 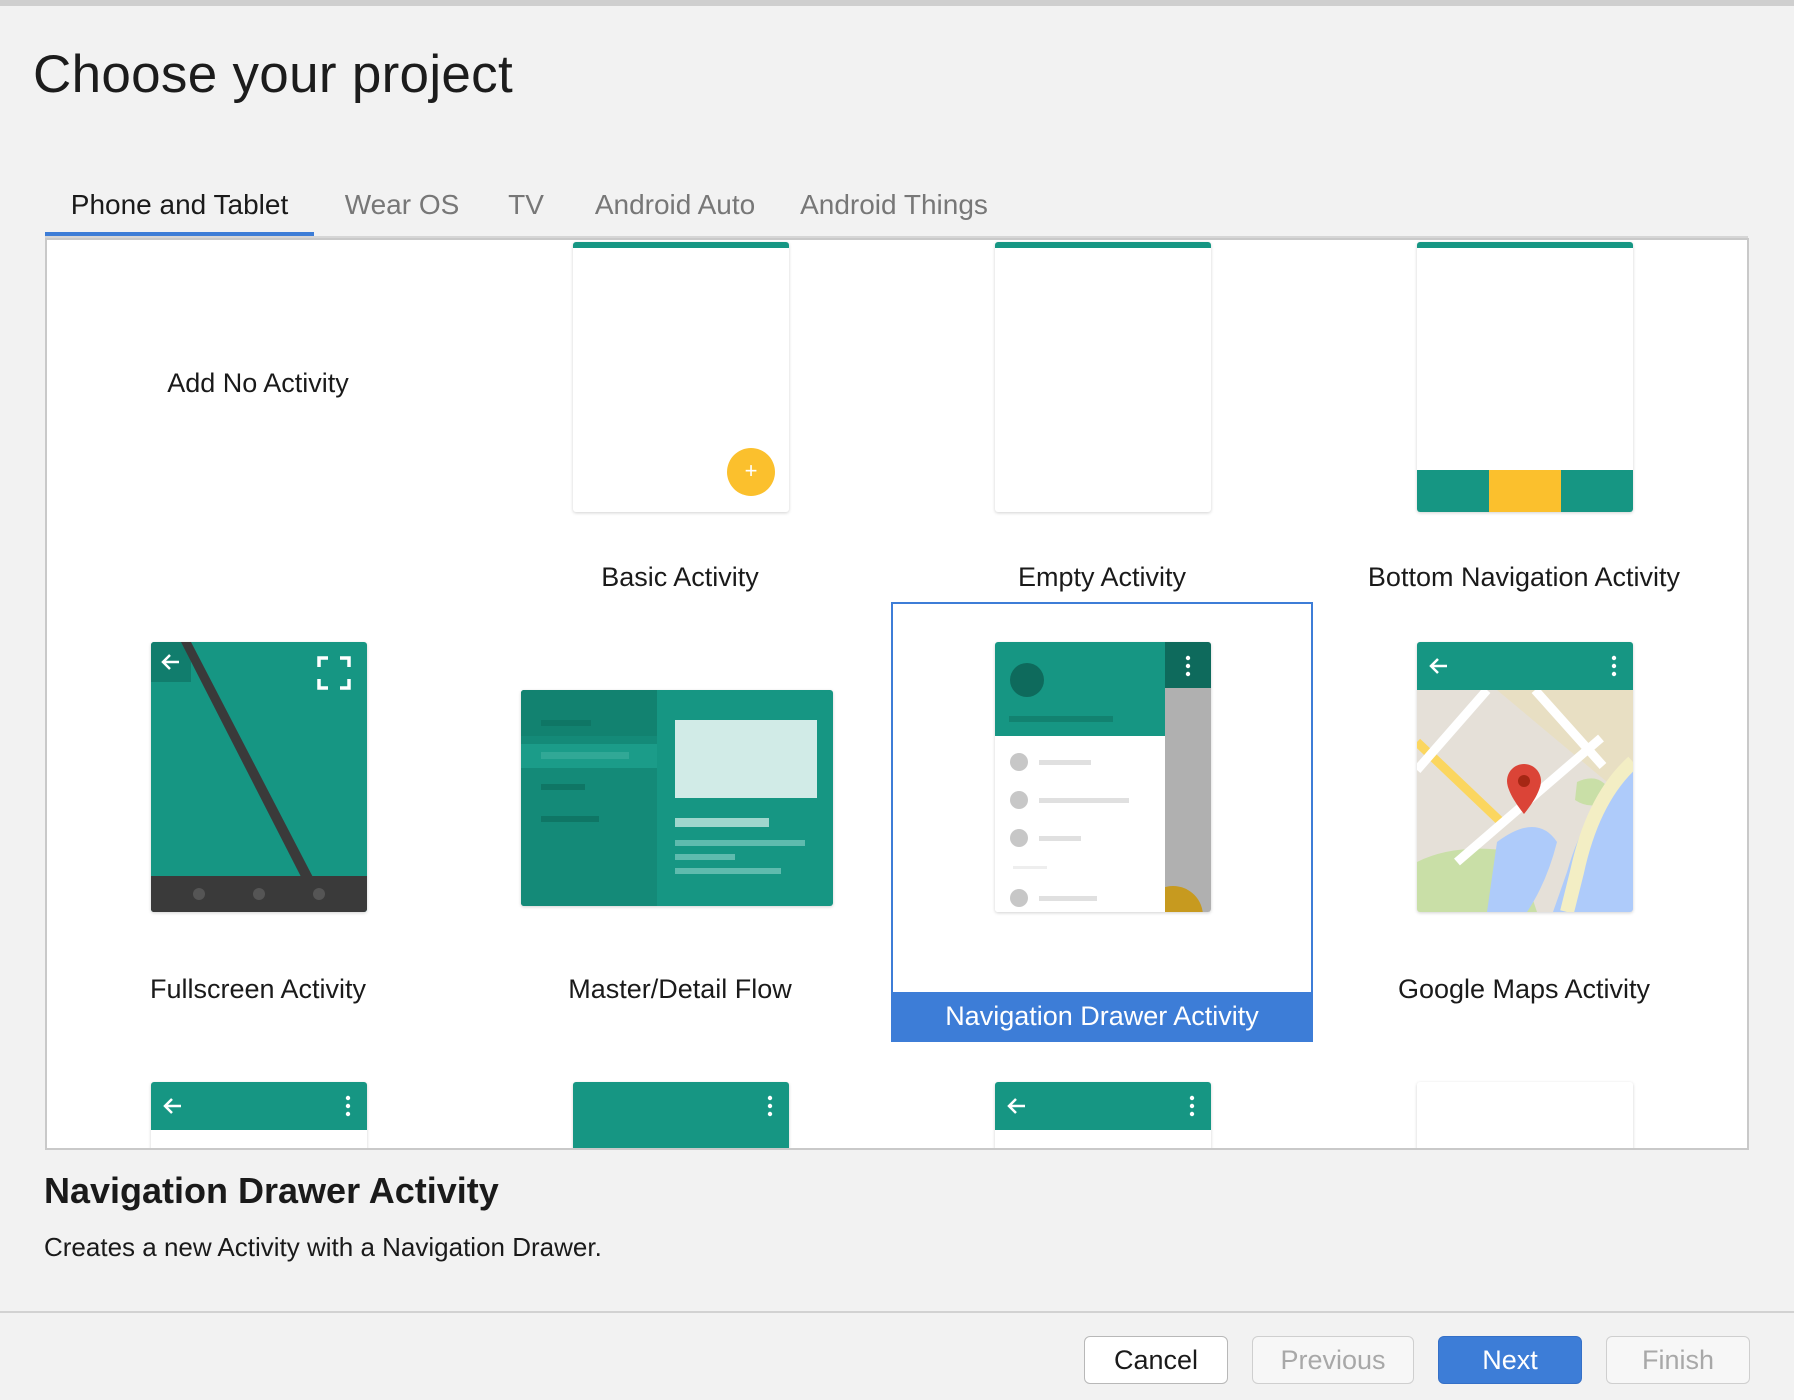 I want to click on navigation-drawer-preview, so click(x=1103, y=777).